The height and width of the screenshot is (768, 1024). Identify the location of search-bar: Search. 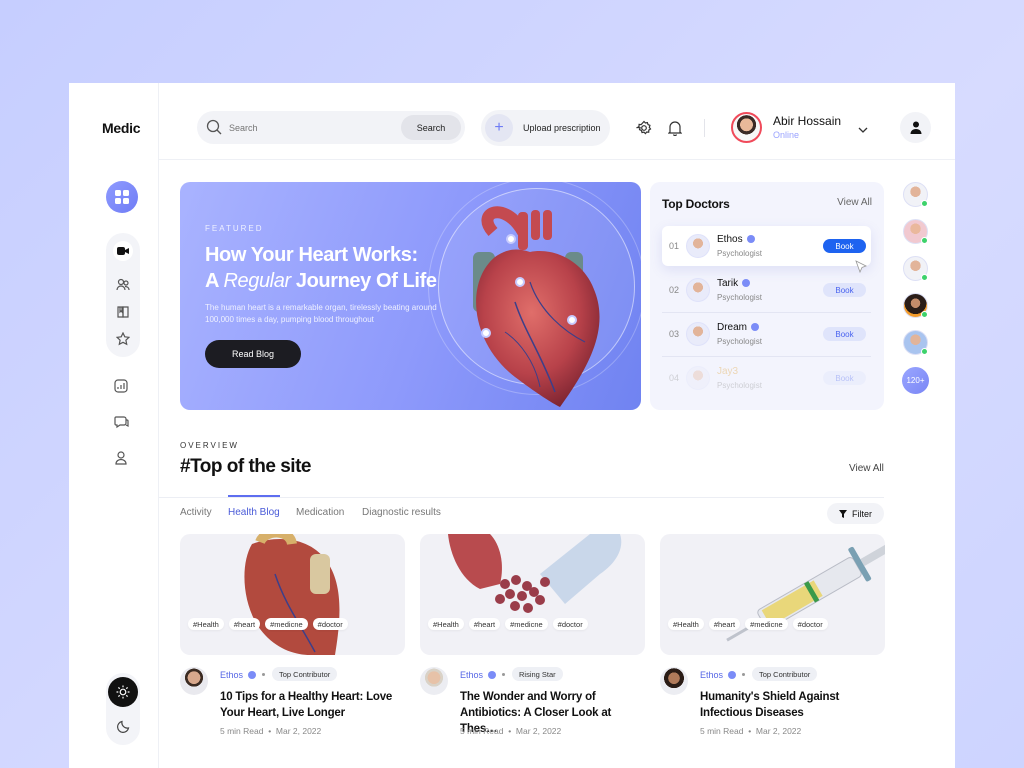
(331, 127).